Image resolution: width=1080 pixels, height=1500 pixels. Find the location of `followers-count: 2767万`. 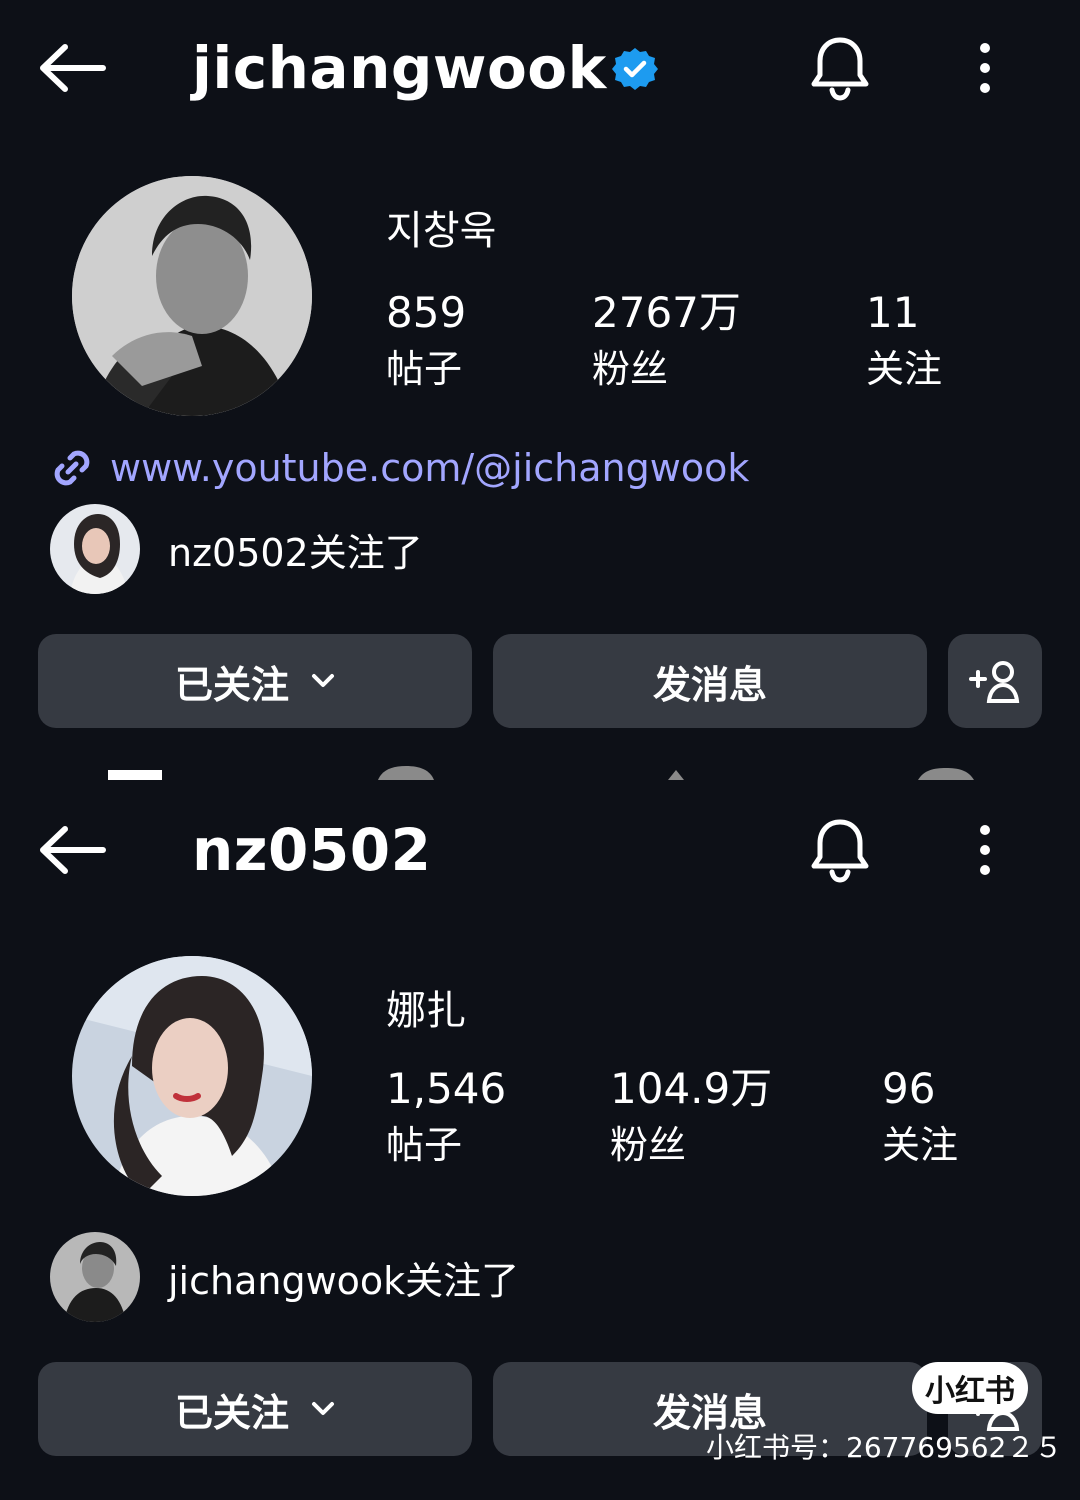

followers-count: 2767万 is located at coordinates (666, 312).